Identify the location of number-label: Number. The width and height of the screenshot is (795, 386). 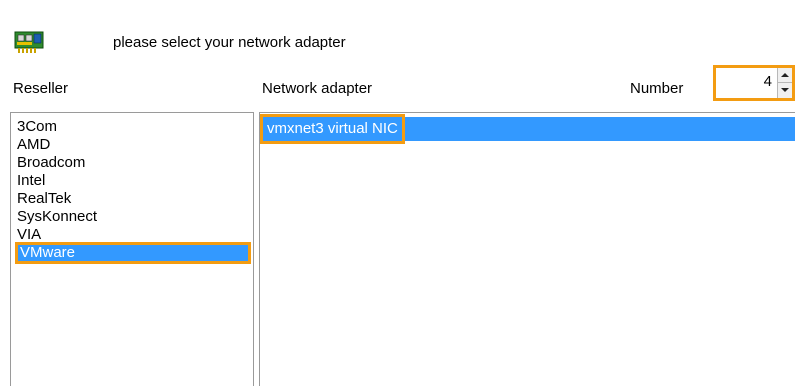
(657, 88).